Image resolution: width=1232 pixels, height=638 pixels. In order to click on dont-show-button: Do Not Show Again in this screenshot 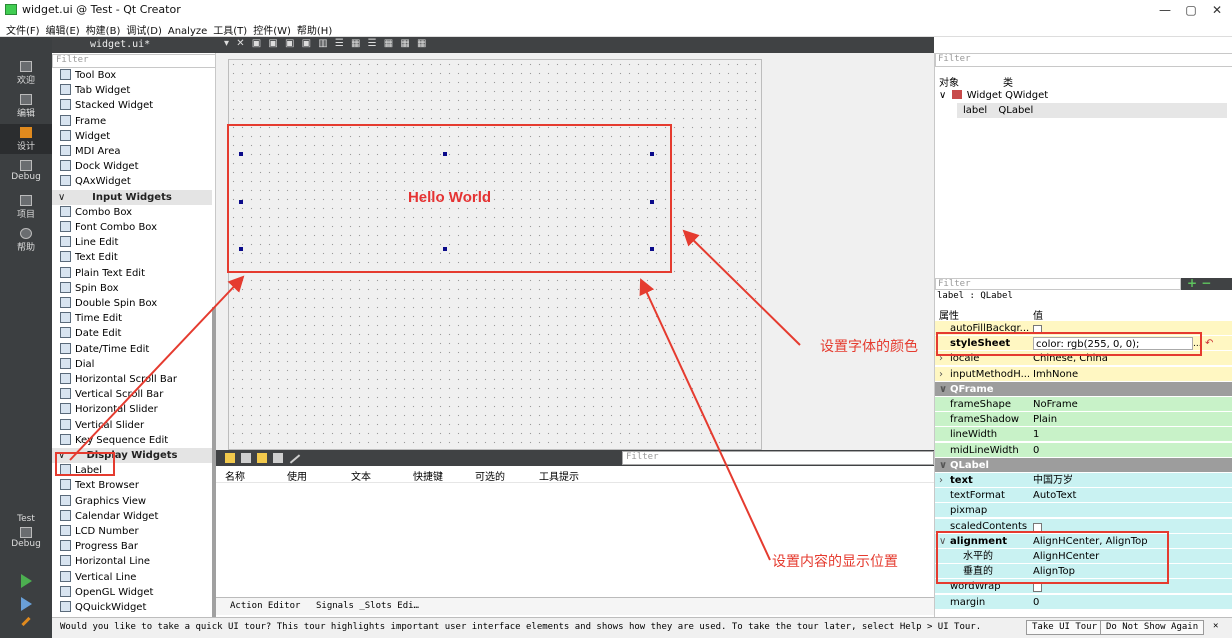, I will do `click(1152, 627)`.